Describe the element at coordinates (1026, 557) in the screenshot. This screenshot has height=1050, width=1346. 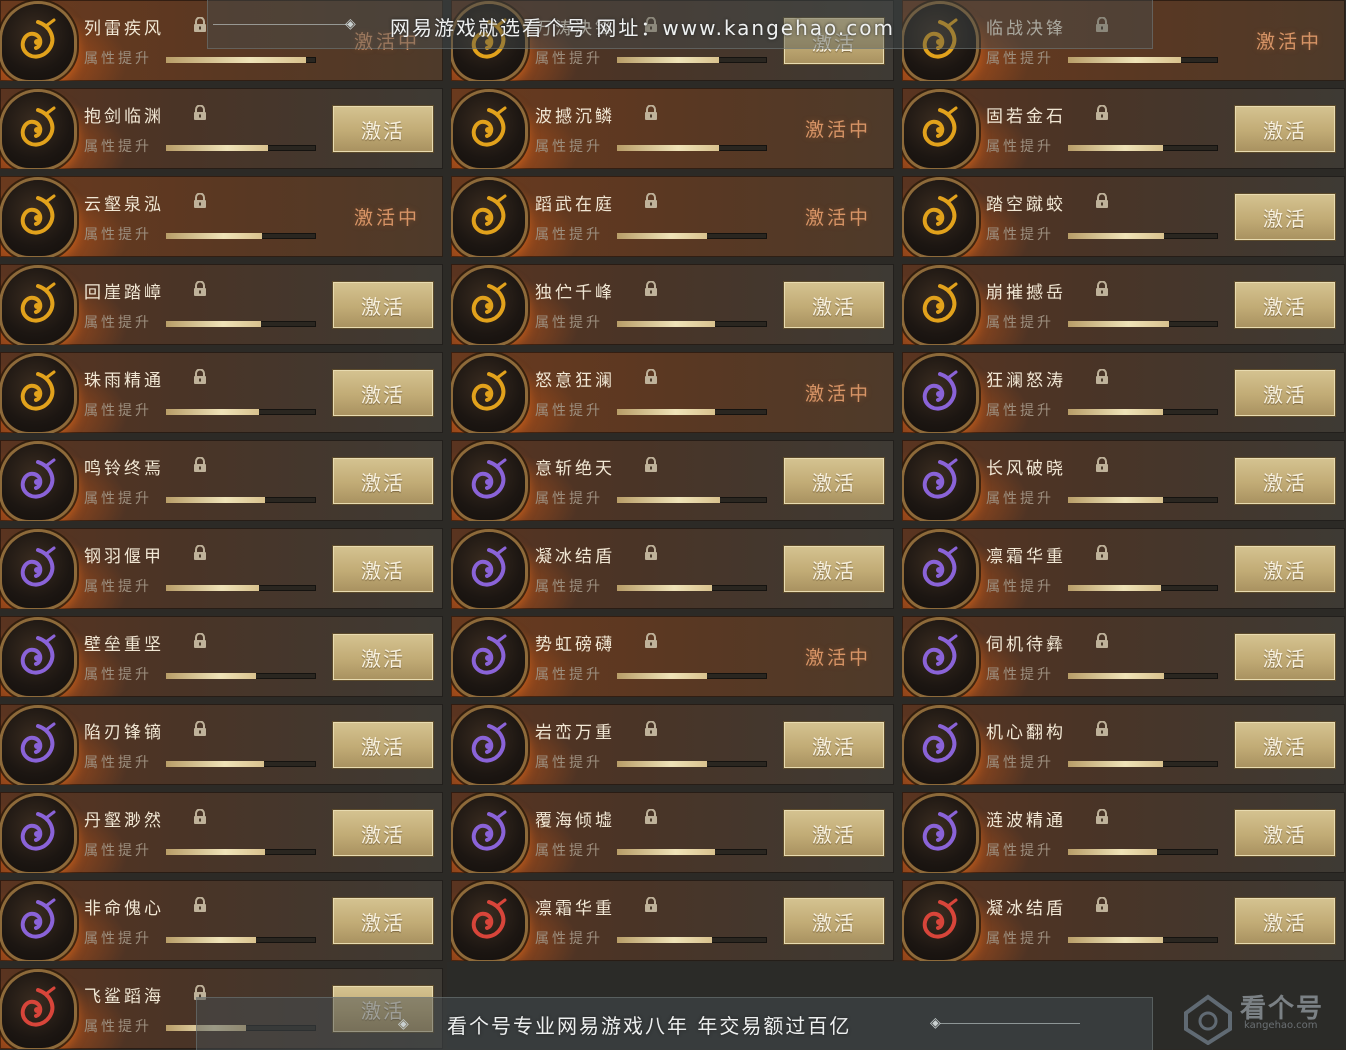
I see `skill-name: 凛霜华重` at that location.